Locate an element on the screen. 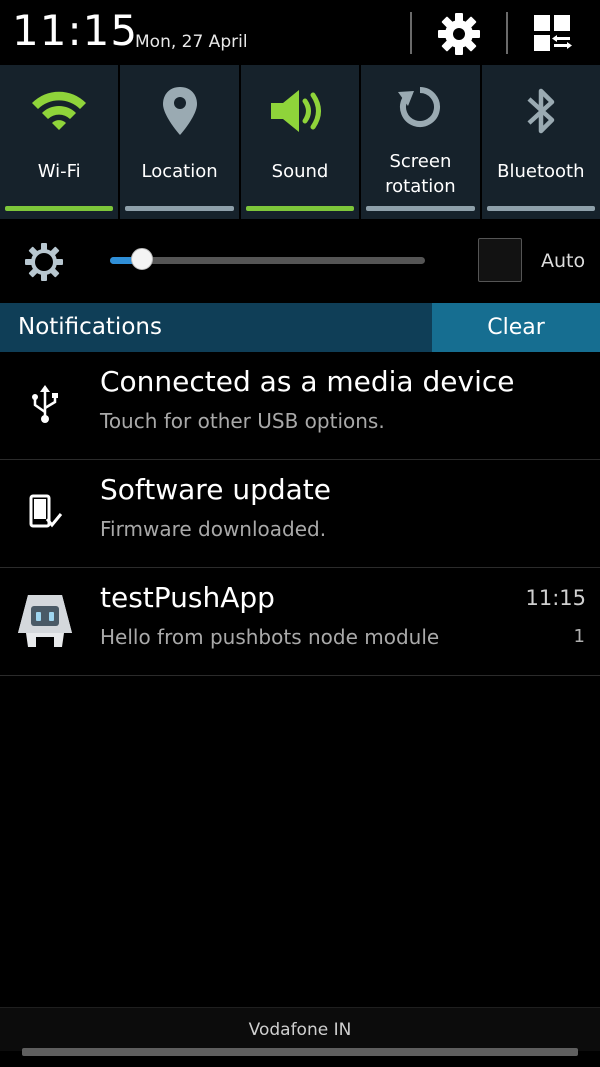  notification-title: Software update is located at coordinates (215, 489).